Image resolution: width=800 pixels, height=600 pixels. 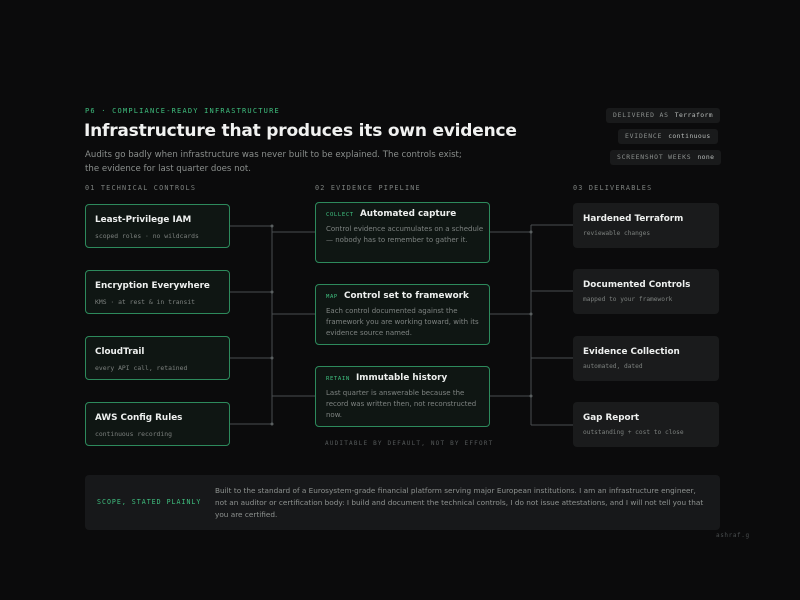 I want to click on pipeline-note: AUDITABLE BY DEFAULT, NOT BY EFFORT, so click(x=409, y=443).